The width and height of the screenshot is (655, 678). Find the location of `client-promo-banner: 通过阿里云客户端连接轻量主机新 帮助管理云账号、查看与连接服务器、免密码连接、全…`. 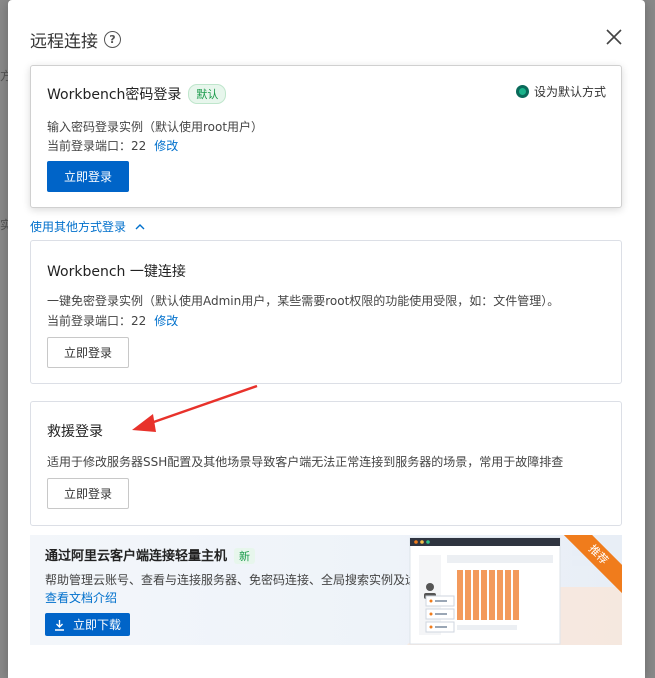

client-promo-banner: 通过阿里云客户端连接轻量主机新 帮助管理云账号、查看与连接服务器、免密码连接、全… is located at coordinates (326, 590).